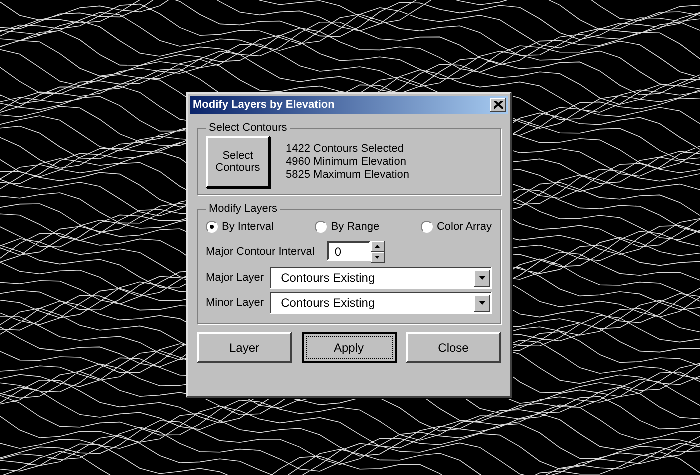 Image resolution: width=700 pixels, height=475 pixels. I want to click on info-text: 1422 Contours Selected, so click(346, 149).